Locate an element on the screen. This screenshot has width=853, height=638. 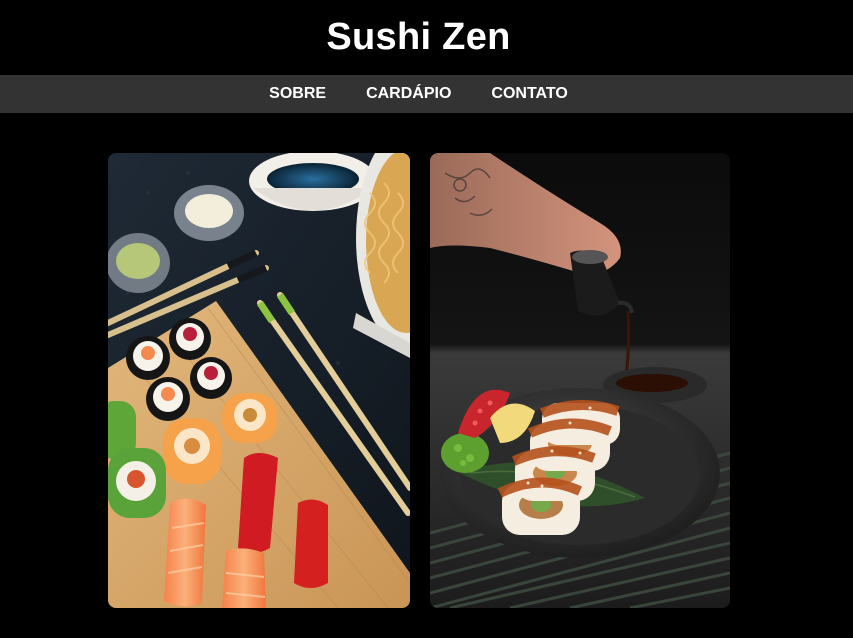
site-header: Sushi Zen is located at coordinates (426, 37).